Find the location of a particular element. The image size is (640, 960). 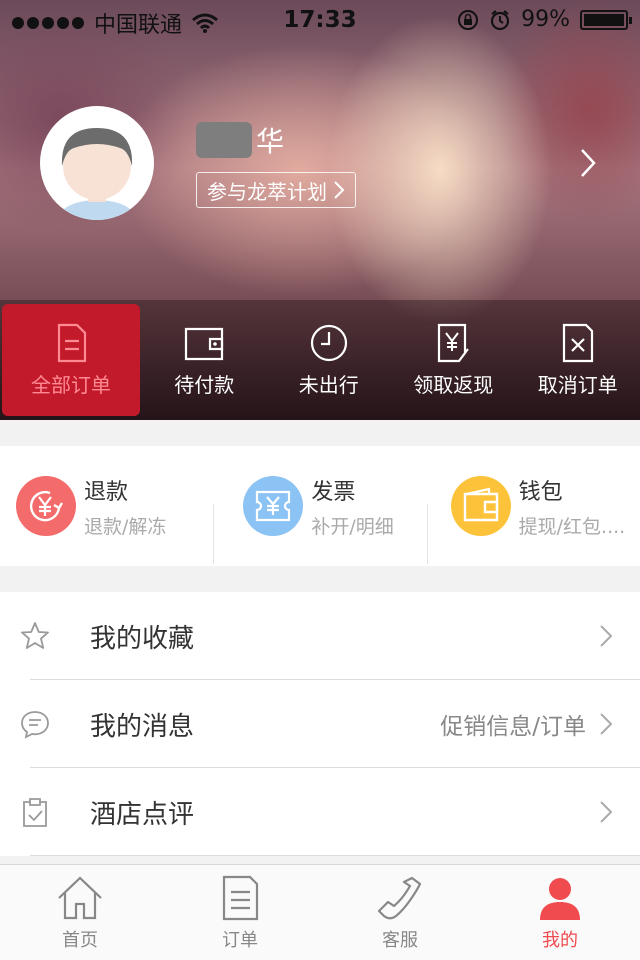

tab-customer-service: 客服 is located at coordinates (400, 912).